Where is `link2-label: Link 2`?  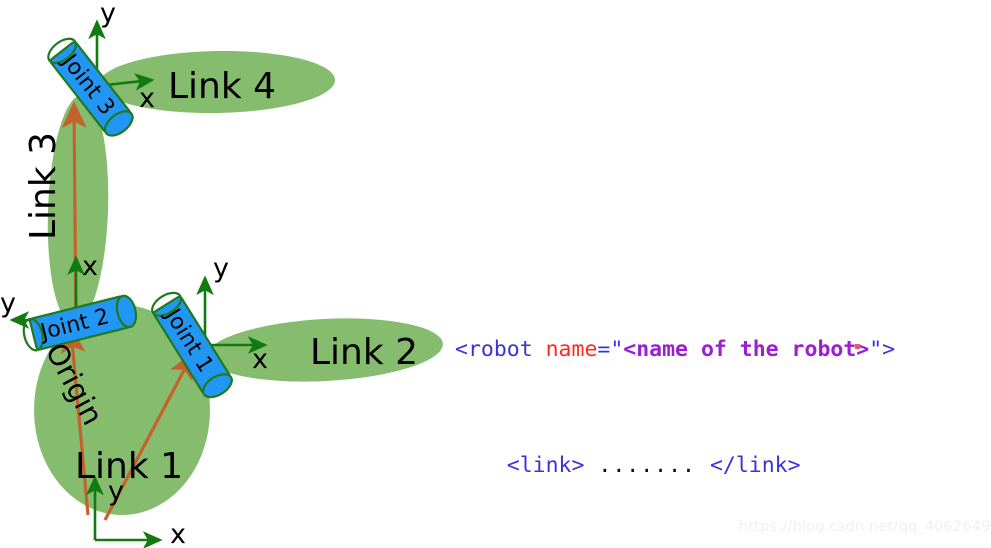
link2-label: Link 2 is located at coordinates (364, 352).